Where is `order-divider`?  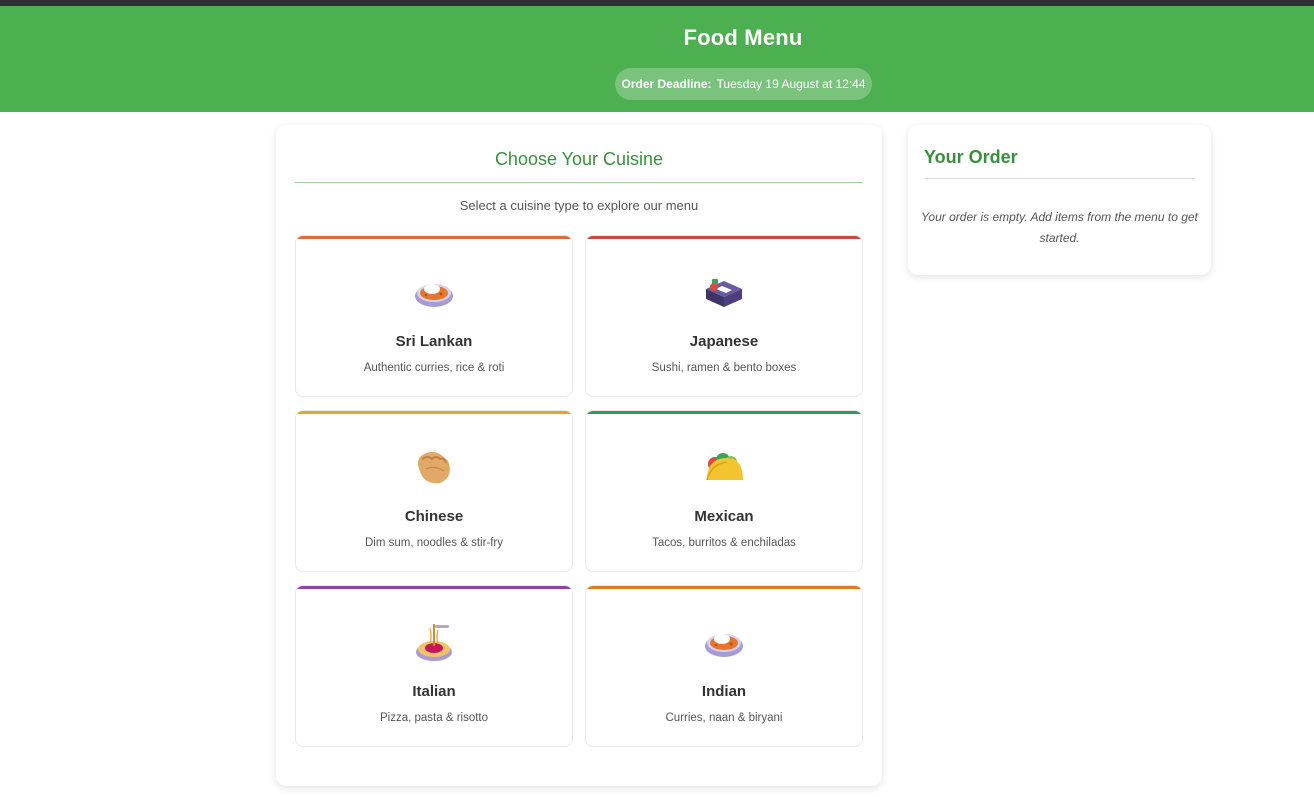
order-divider is located at coordinates (1059, 178).